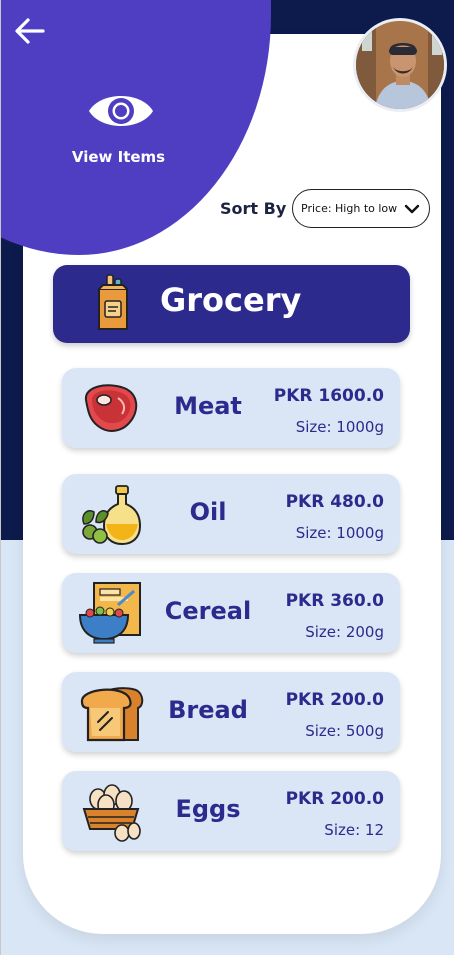  Describe the element at coordinates (231, 514) in the screenshot. I see `list-item-oil: Oil PKR 480.0 Size: 1000g` at that location.